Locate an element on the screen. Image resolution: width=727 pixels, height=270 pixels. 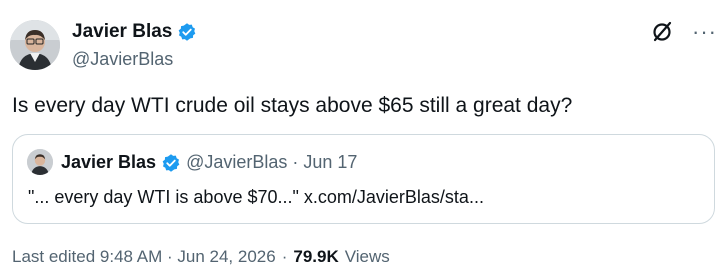
views-count: 79.9K is located at coordinates (316, 256).